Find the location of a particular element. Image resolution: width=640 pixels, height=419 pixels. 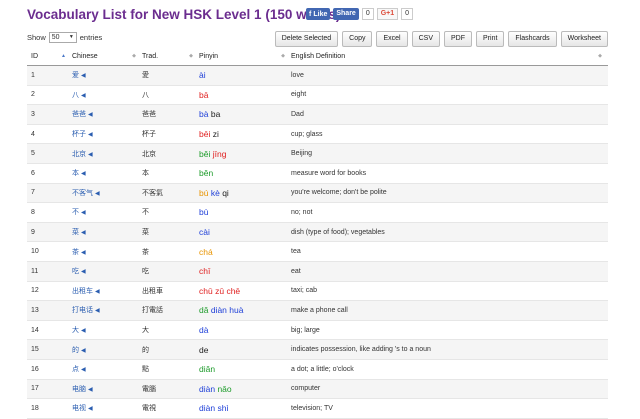

facebook-like-button: f Like is located at coordinates (318, 14).